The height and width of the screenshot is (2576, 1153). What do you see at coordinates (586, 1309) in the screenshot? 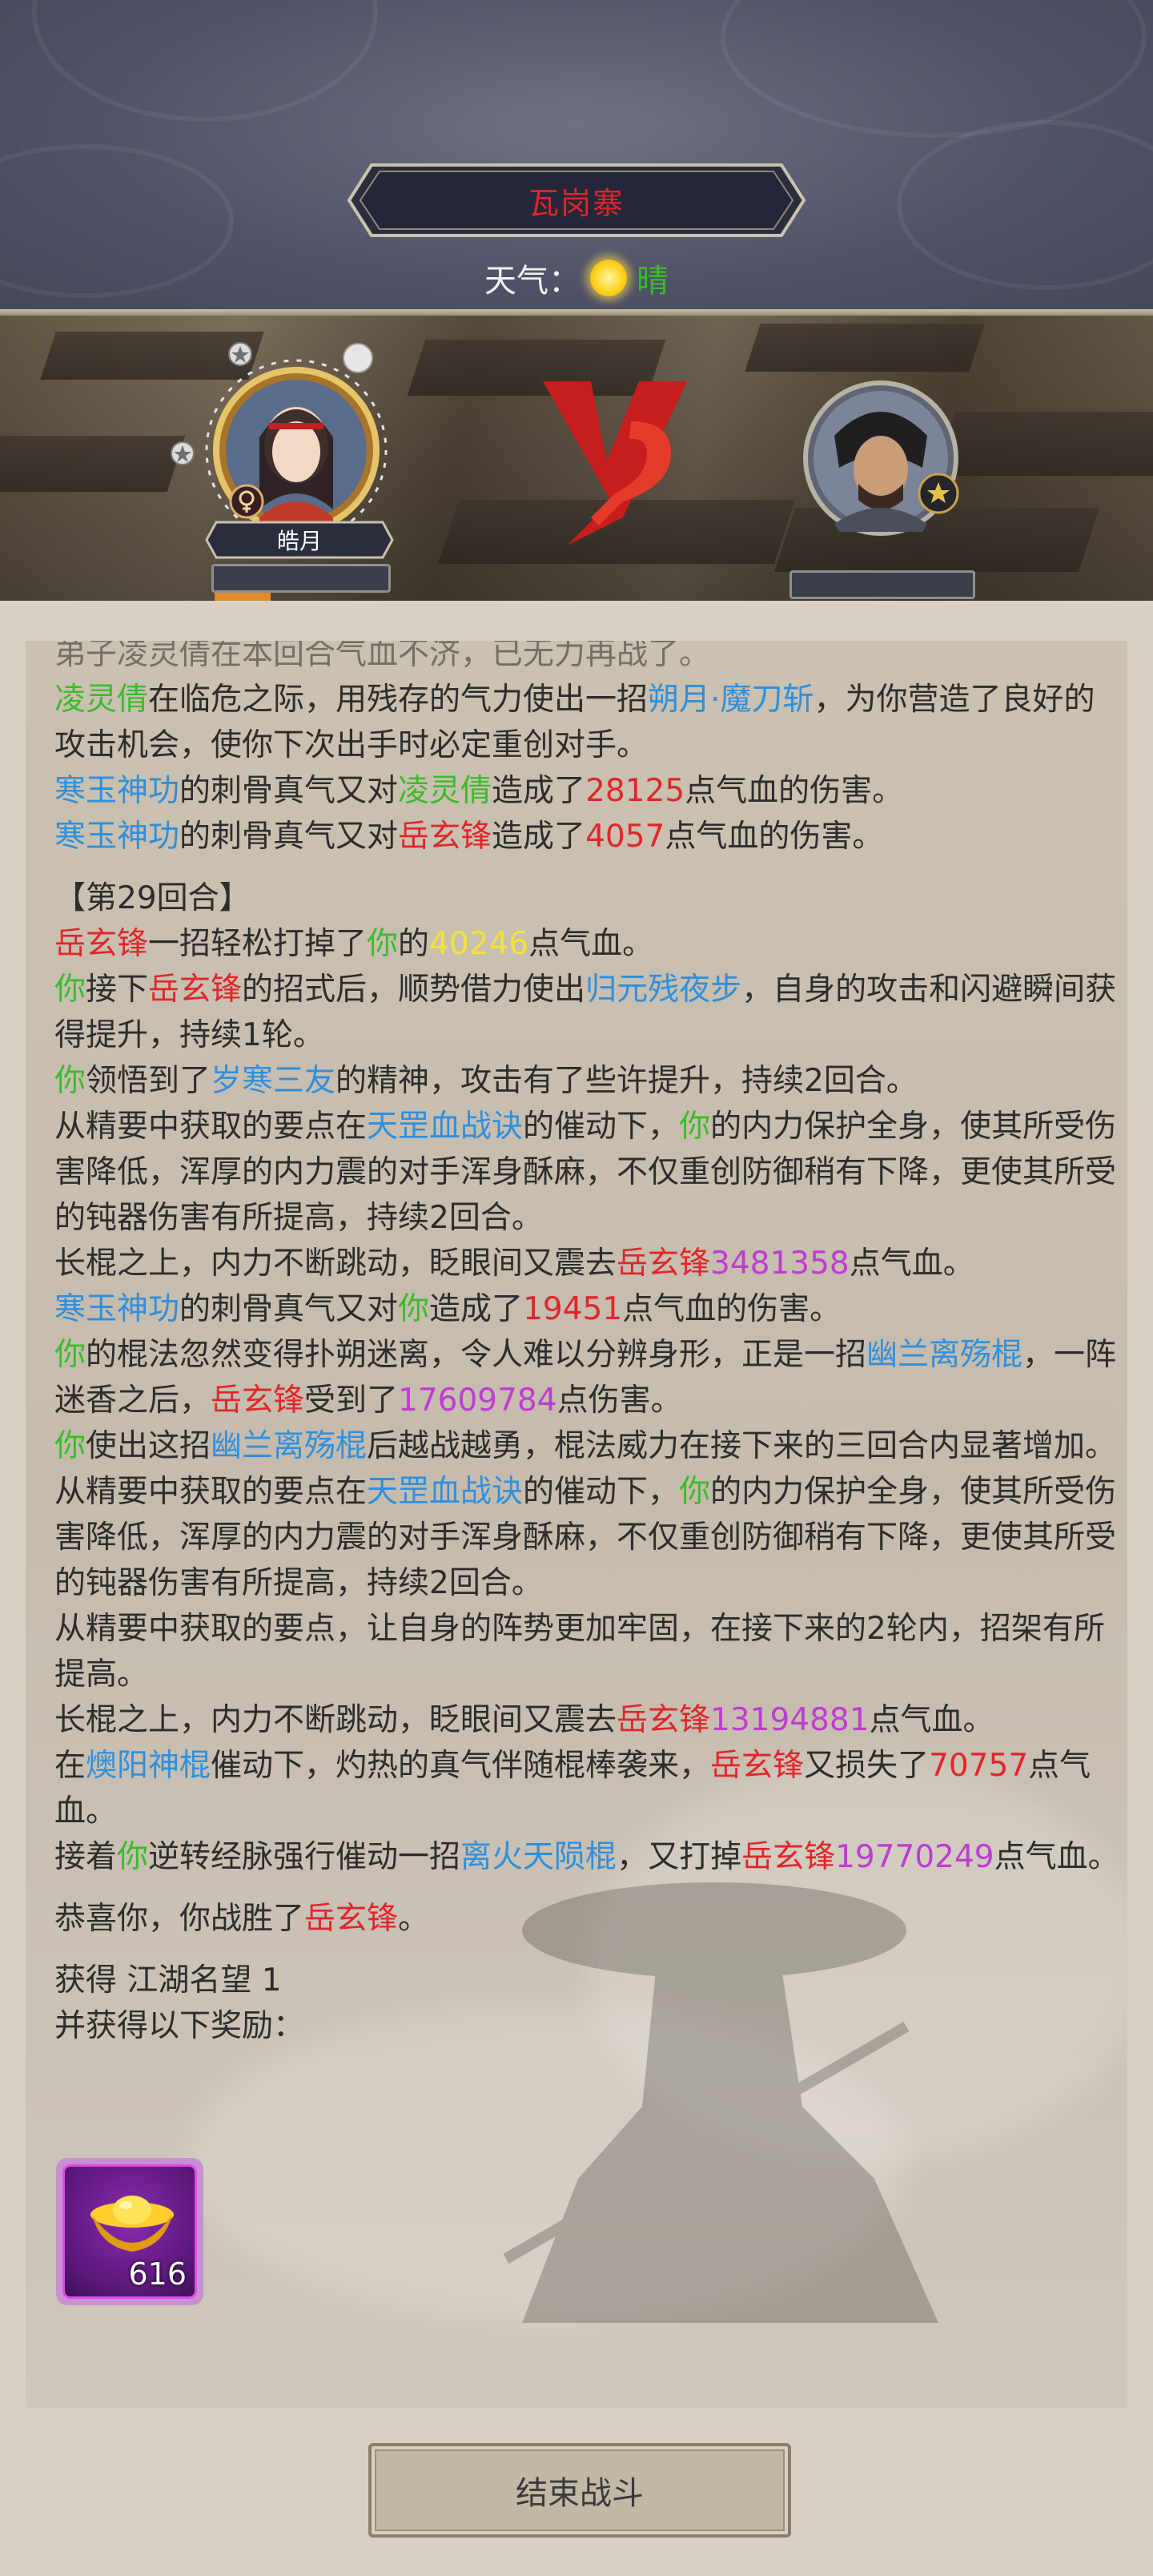
I see `log-line: 寒玉神功的刺骨真气又对你造成了19451点气血的伤害。` at bounding box center [586, 1309].